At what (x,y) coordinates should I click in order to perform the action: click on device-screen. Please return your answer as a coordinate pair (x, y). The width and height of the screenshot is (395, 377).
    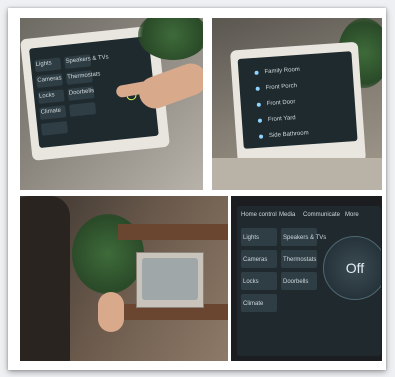
    Looking at the image, I should click on (170, 279).